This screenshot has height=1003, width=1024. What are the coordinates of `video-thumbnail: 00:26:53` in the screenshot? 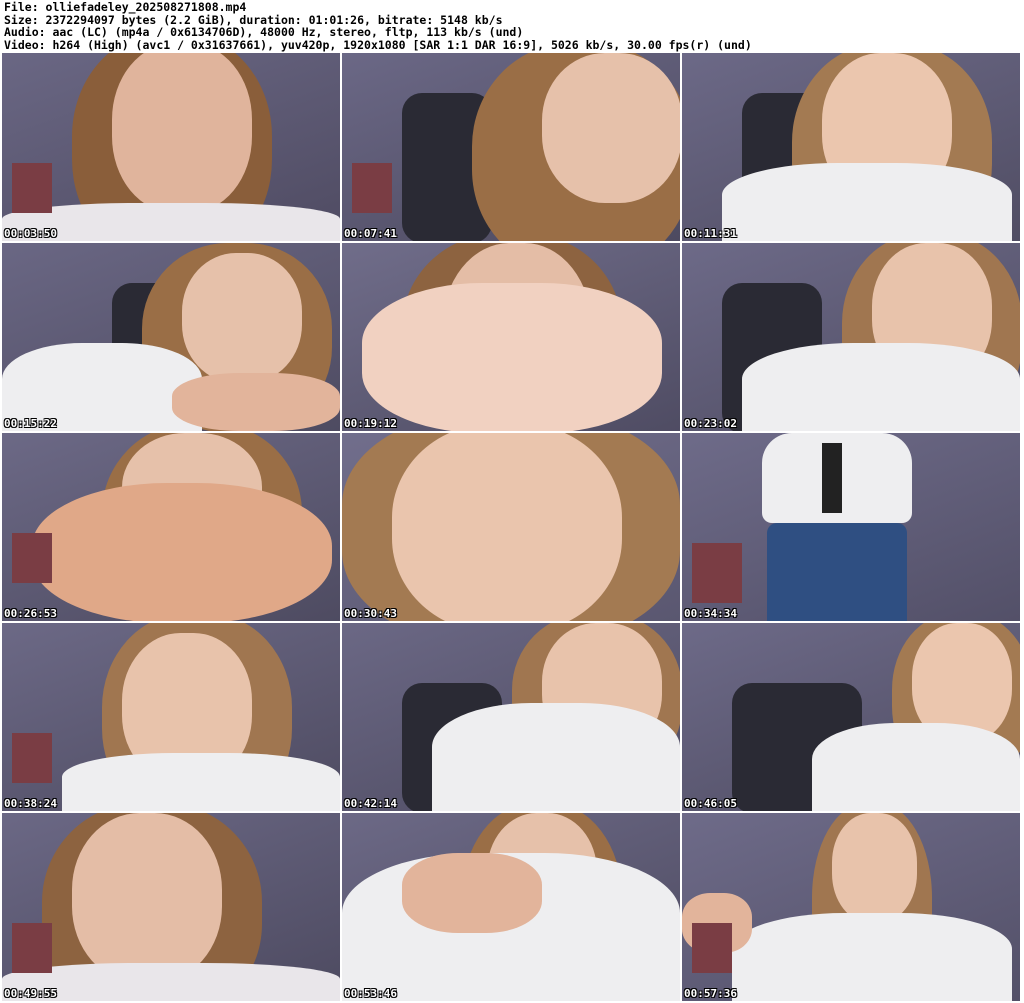 It's located at (171, 527).